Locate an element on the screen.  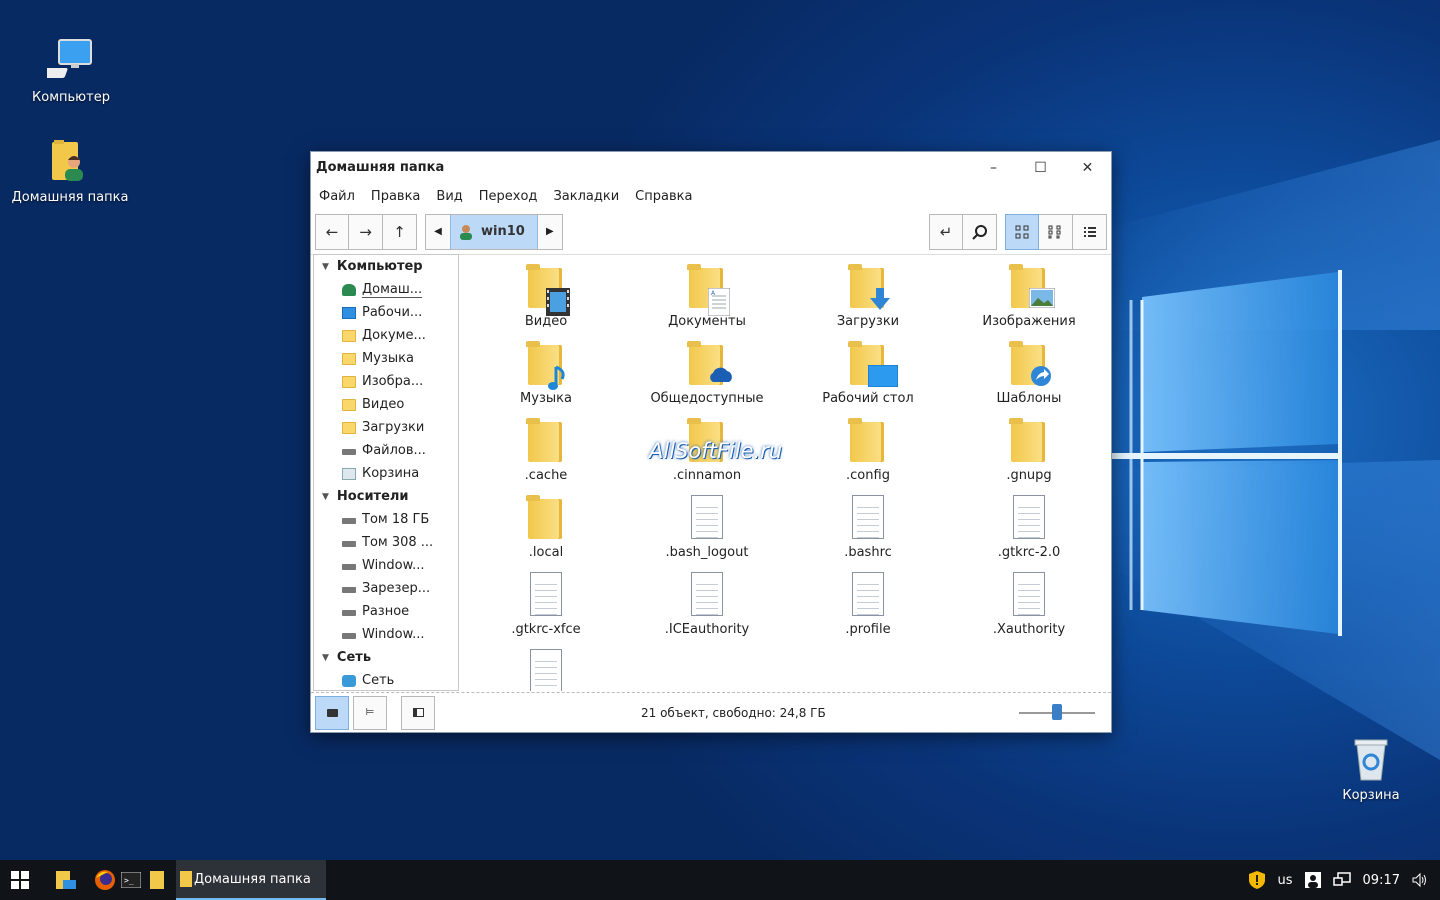
file-item: .ICEauthority is located at coordinates (707, 604).